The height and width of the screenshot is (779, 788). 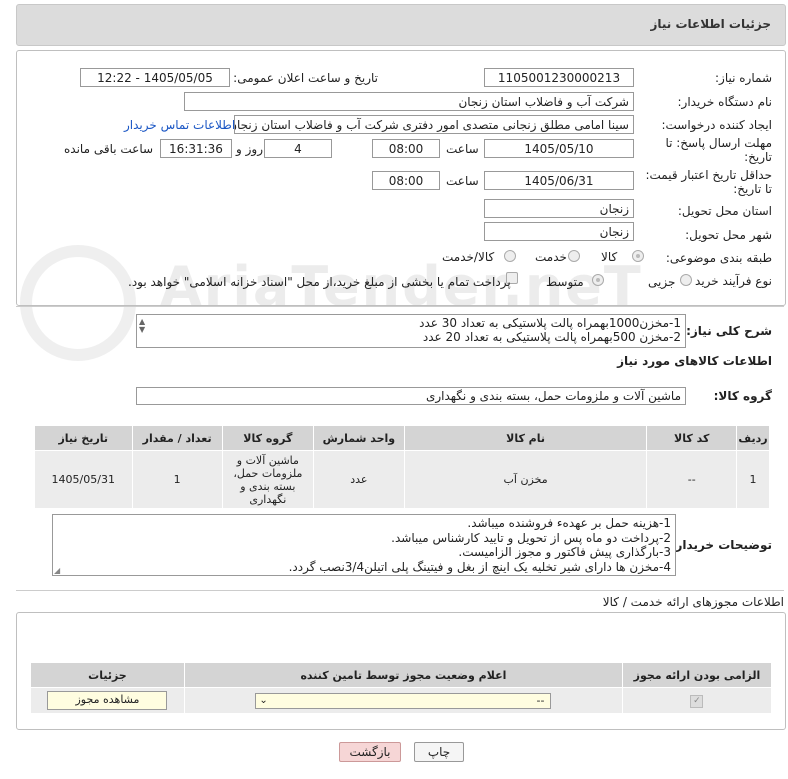 What do you see at coordinates (358, 479) in the screenshot?
I see `cell-unit: عدد` at bounding box center [358, 479].